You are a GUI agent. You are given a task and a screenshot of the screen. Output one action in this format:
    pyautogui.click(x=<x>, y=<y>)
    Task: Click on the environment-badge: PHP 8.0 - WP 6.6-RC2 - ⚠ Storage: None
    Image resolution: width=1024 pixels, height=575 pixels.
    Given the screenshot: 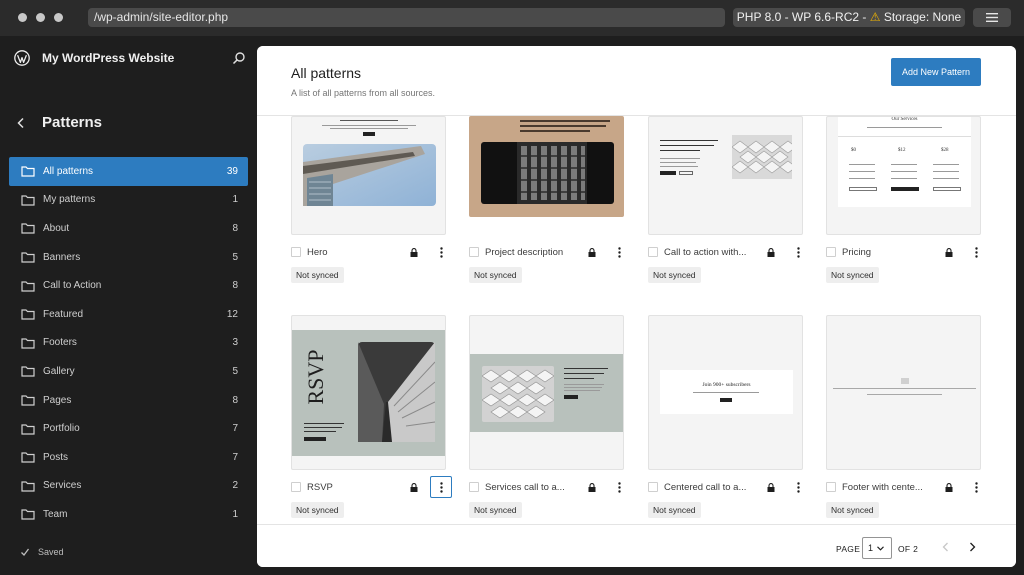 What is the action you would take?
    pyautogui.click(x=849, y=17)
    